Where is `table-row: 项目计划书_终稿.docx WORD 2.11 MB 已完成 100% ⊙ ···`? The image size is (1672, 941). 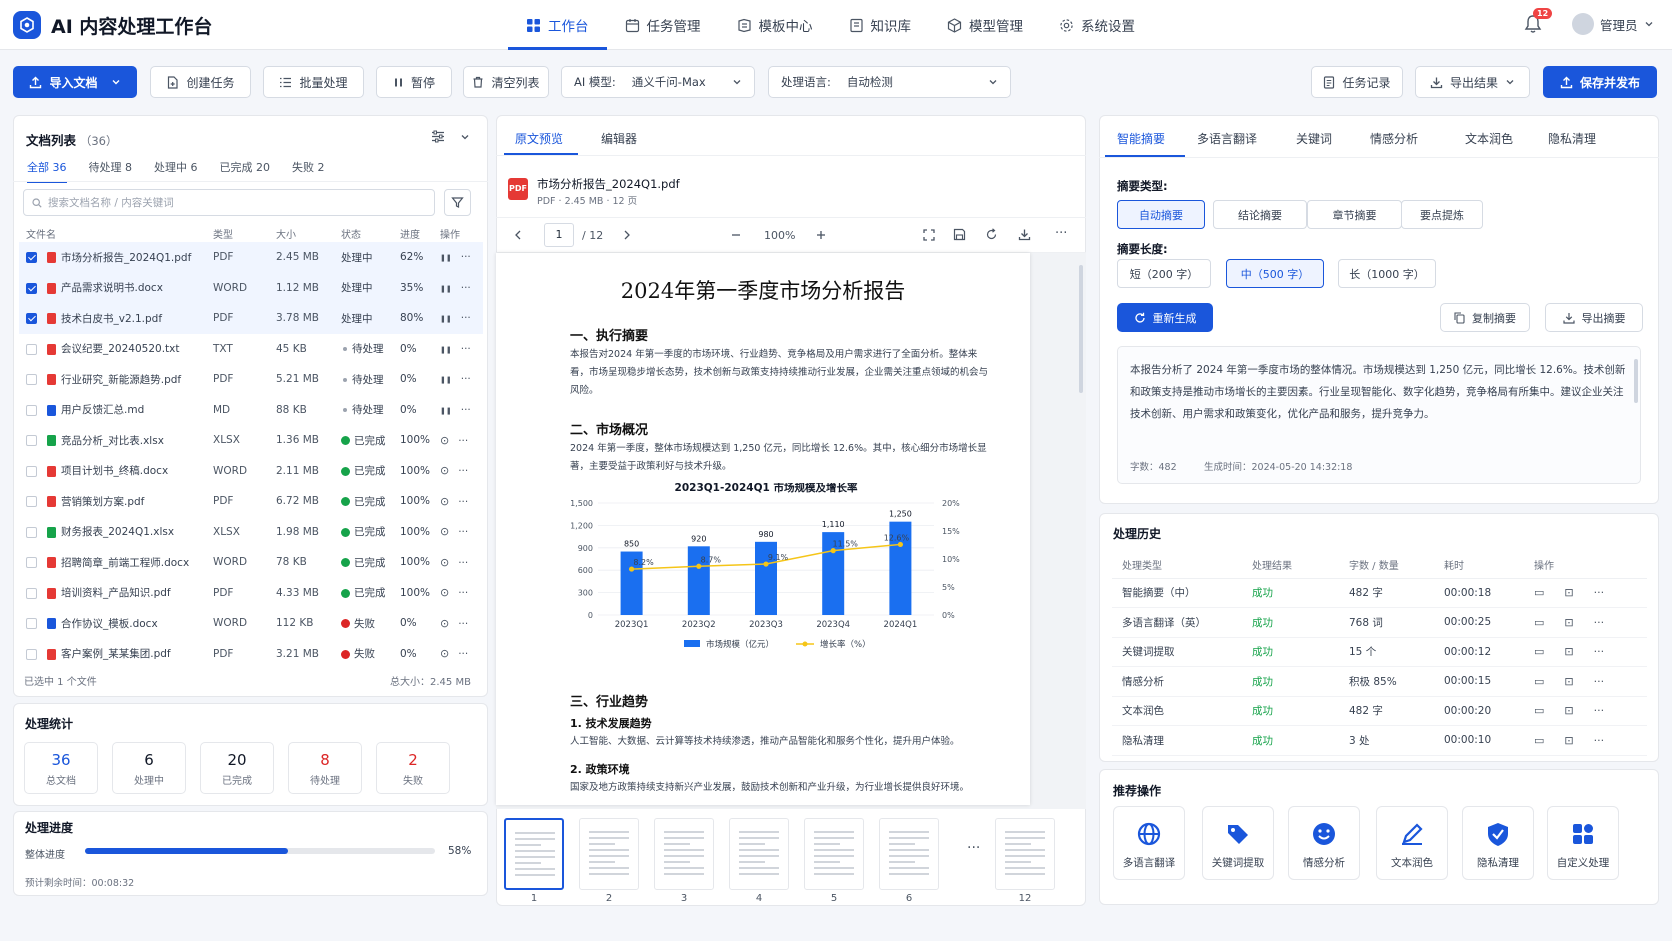 table-row: 项目计划书_终稿.docx WORD 2.11 MB 已完成 100% ⊙ ··· is located at coordinates (251, 471).